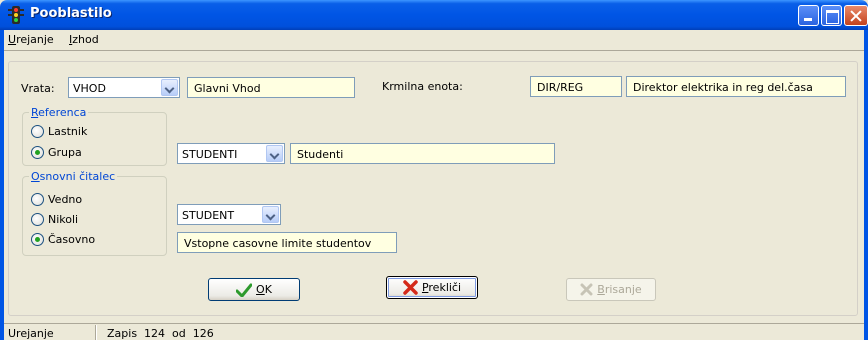 The height and width of the screenshot is (340, 868). What do you see at coordinates (31, 39) in the screenshot?
I see `menu-urejanje: Urejanje` at bounding box center [31, 39].